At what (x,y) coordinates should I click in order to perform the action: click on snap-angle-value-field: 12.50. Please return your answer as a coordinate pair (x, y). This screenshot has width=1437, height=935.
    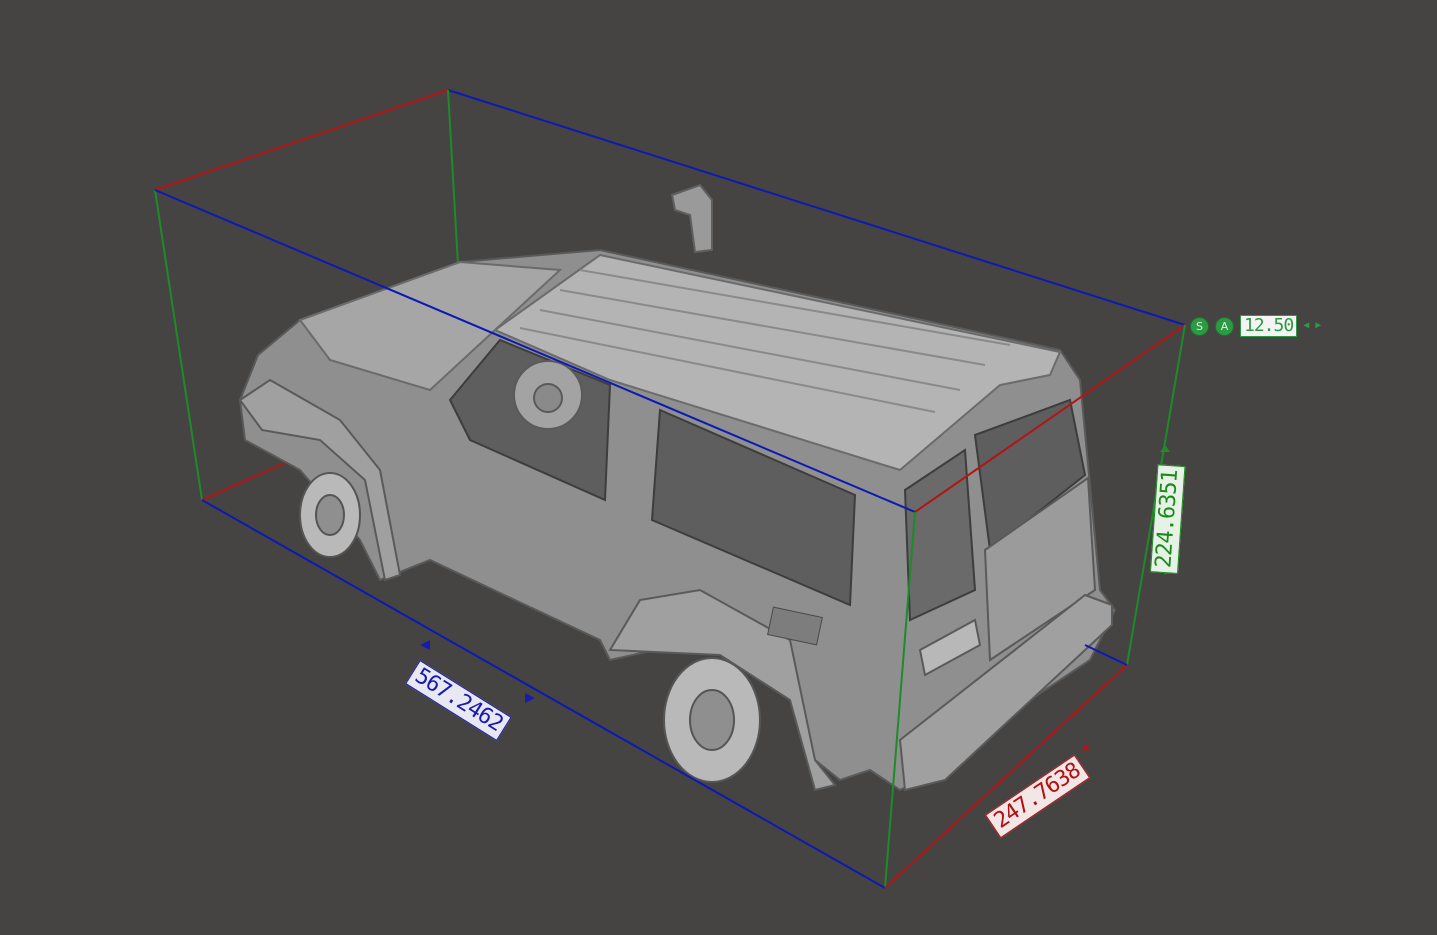
    Looking at the image, I should click on (1269, 326).